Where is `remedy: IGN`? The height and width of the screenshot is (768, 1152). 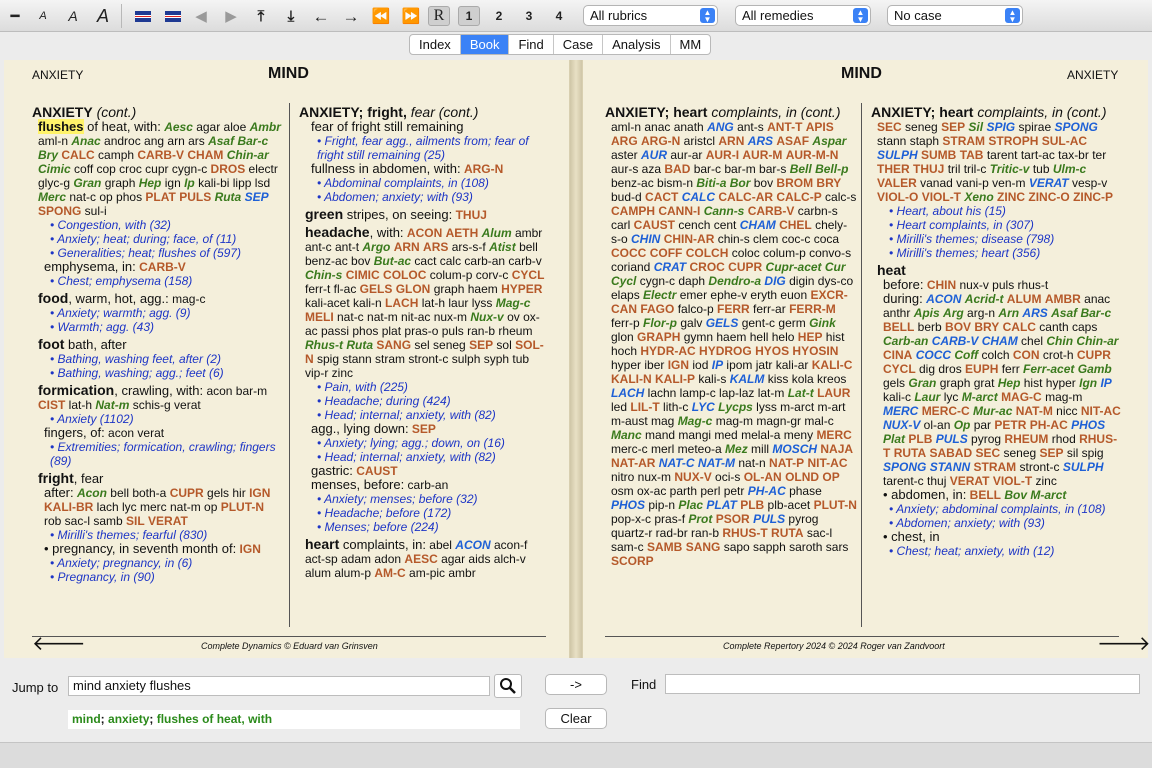 remedy: IGN is located at coordinates (250, 549).